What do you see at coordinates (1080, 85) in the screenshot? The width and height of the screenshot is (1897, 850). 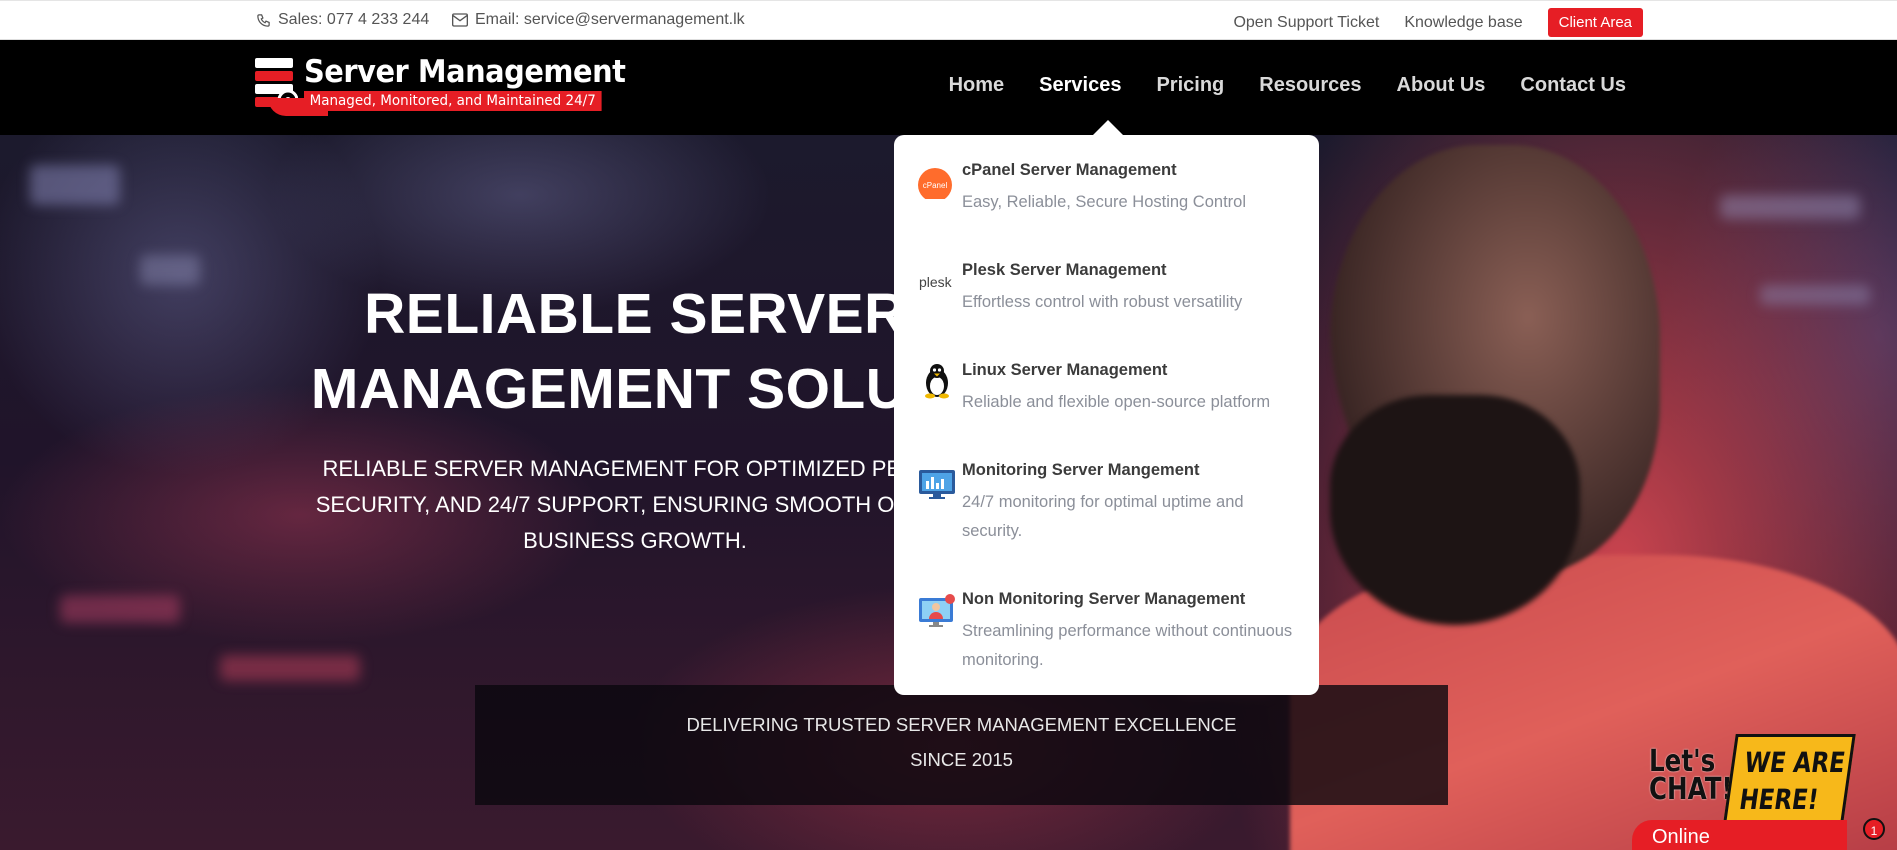 I see `nav-services: Services` at bounding box center [1080, 85].